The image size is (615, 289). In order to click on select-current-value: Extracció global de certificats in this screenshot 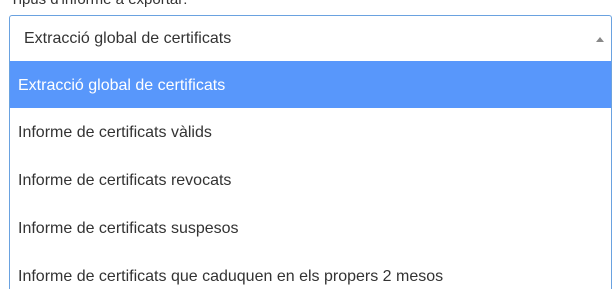, I will do `click(128, 38)`.